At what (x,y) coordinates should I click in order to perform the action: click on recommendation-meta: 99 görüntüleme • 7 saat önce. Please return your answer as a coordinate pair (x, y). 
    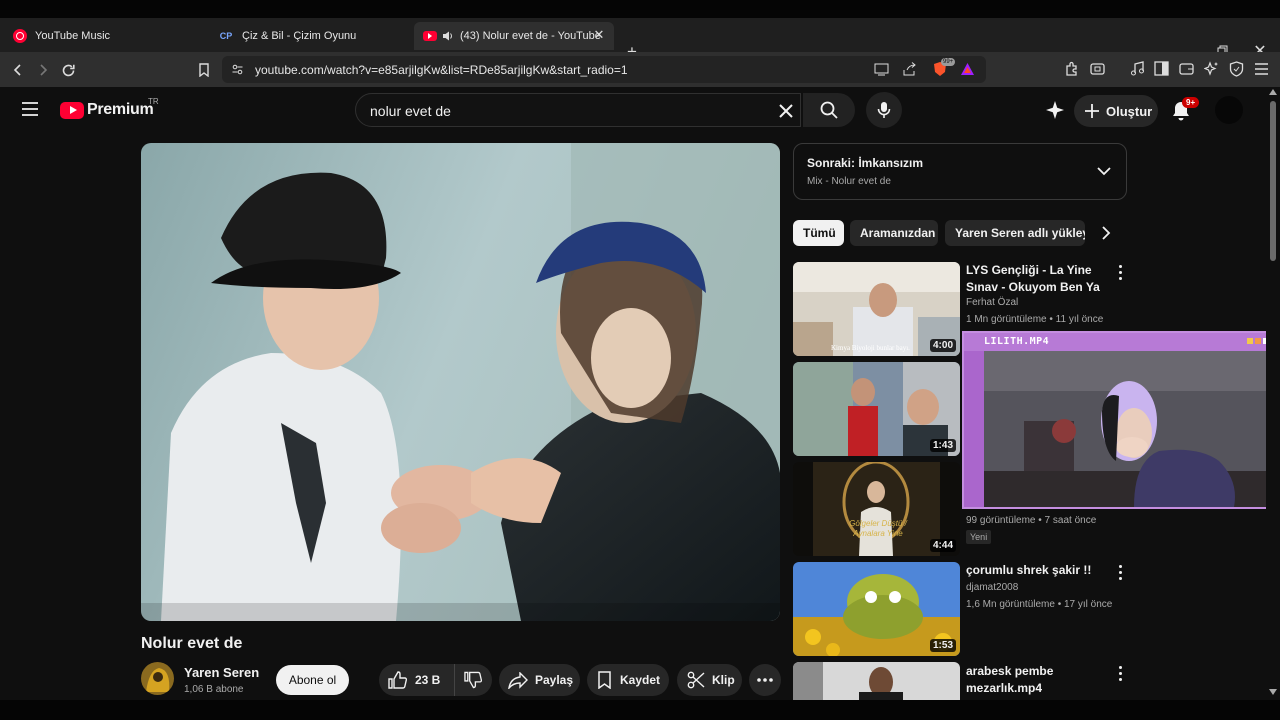
    Looking at the image, I should click on (1031, 520).